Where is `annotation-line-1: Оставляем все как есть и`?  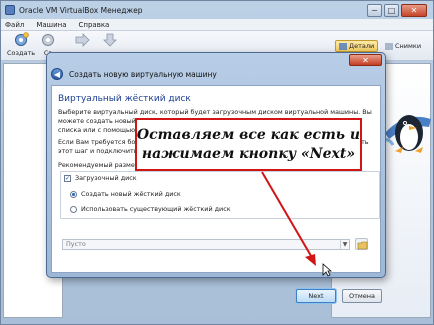 annotation-line-1: Оставляем все как есть и is located at coordinates (248, 134).